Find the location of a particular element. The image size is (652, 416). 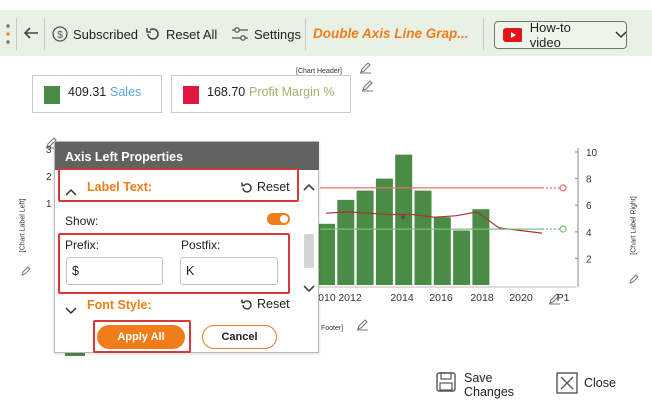

font-style-reset-button: Reset is located at coordinates (265, 304).